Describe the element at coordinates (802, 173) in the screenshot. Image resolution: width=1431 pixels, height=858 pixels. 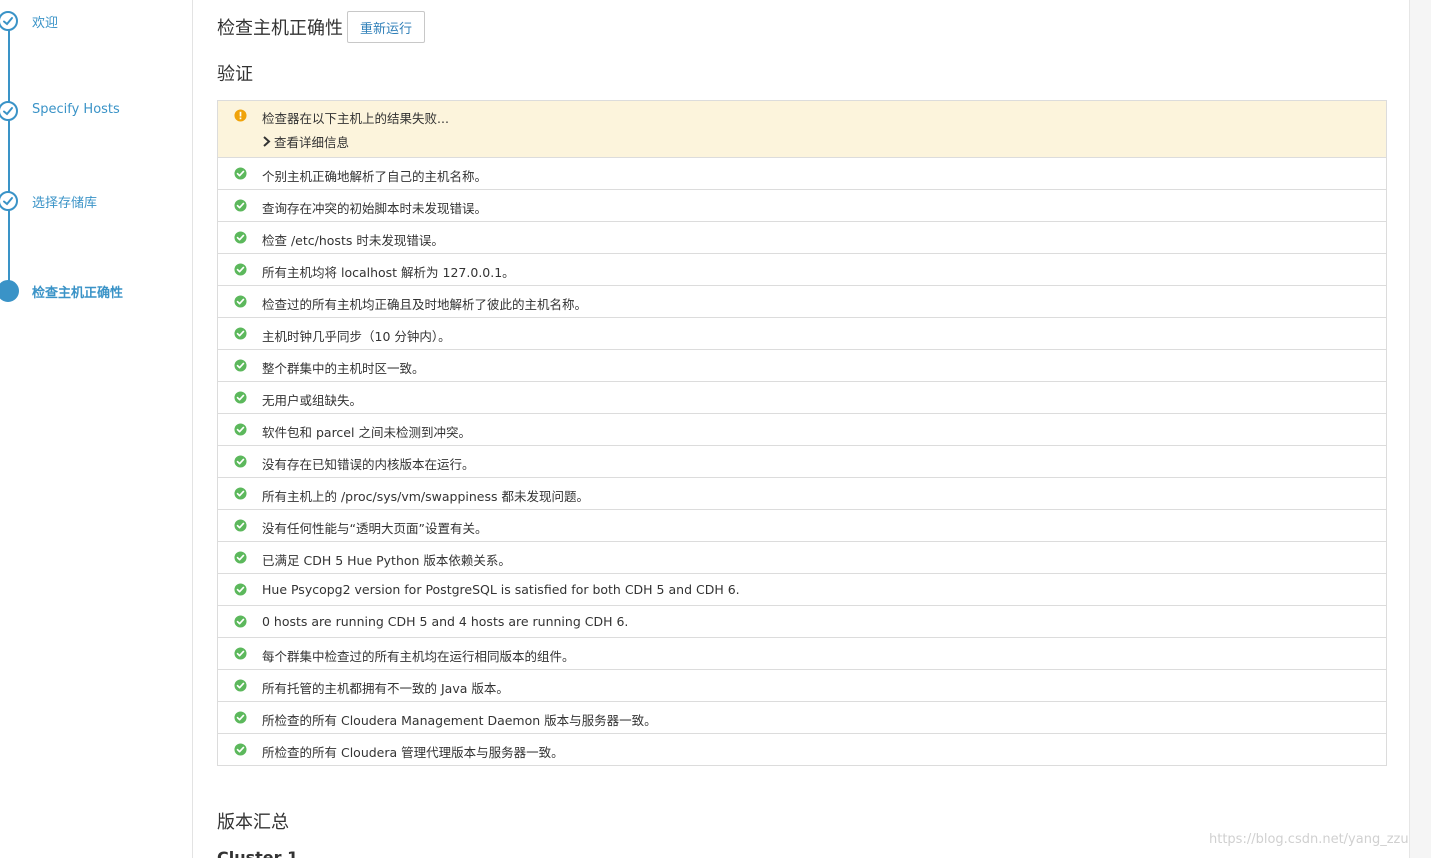
I see `check-row: 个别主机正确地解析了自己的主机名称。` at that location.